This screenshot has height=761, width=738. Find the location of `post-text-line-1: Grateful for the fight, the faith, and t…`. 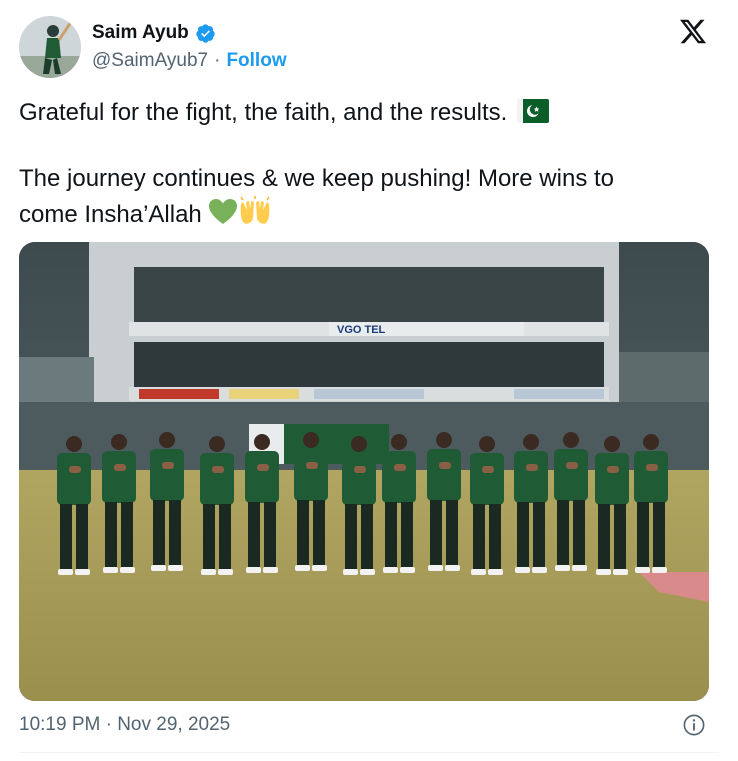

post-text-line-1: Grateful for the fight, the faith, and t… is located at coordinates (284, 113).